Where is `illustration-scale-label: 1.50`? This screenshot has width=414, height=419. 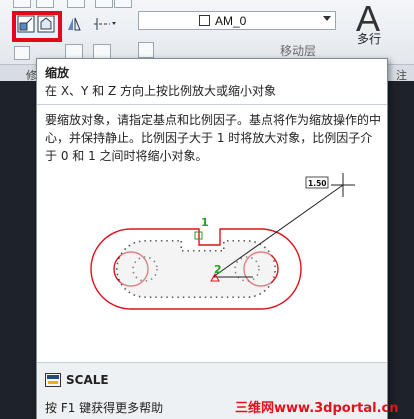 illustration-scale-label: 1.50 is located at coordinates (317, 183).